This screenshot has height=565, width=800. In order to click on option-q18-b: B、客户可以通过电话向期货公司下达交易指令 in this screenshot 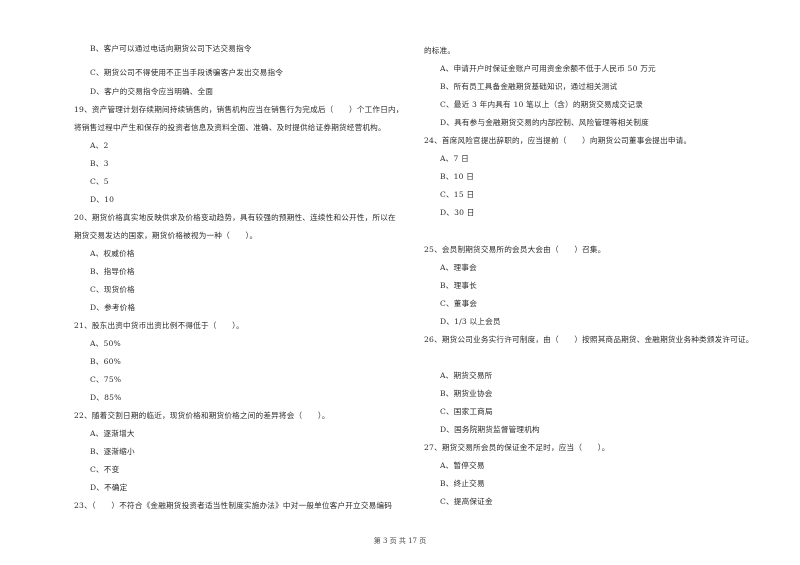, I will do `click(171, 48)`.